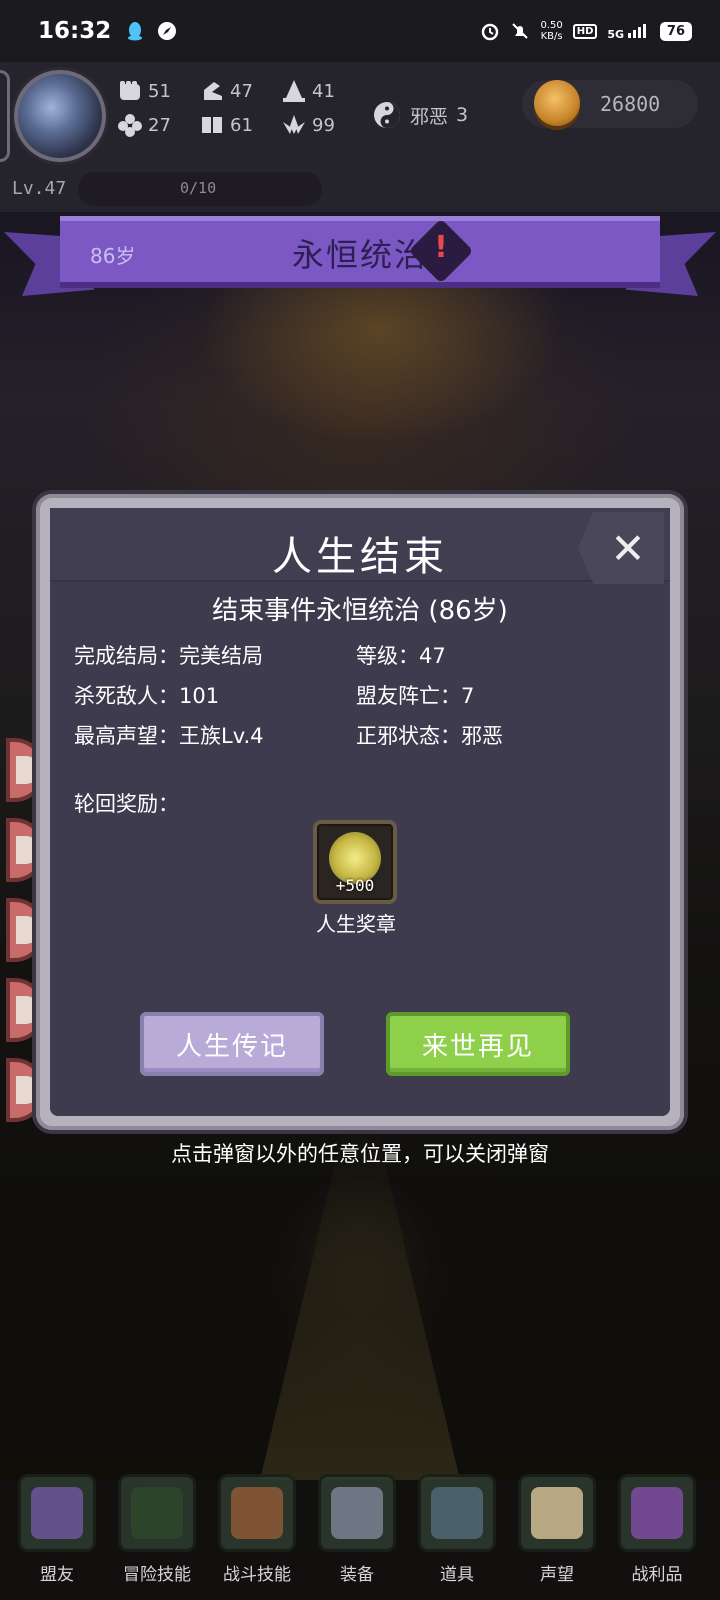 The image size is (720, 1600). I want to click on stat-value: 41, so click(323, 91).